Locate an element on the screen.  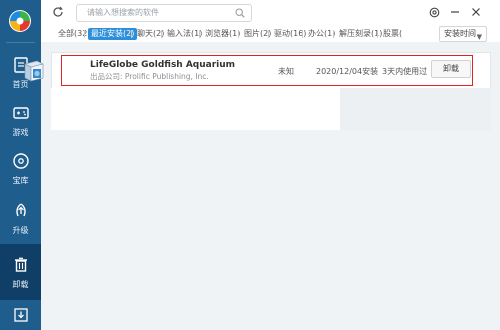
sort-dropdown: 安装时间 ▼ is located at coordinates (463, 34).